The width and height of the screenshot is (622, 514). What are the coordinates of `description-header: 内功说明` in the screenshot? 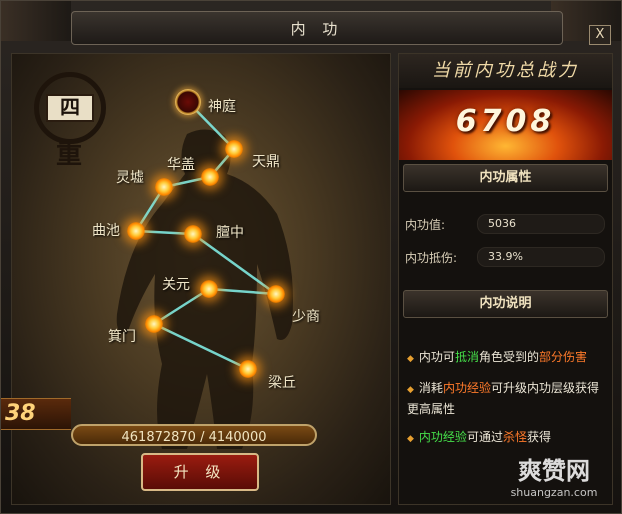 It's located at (505, 304).